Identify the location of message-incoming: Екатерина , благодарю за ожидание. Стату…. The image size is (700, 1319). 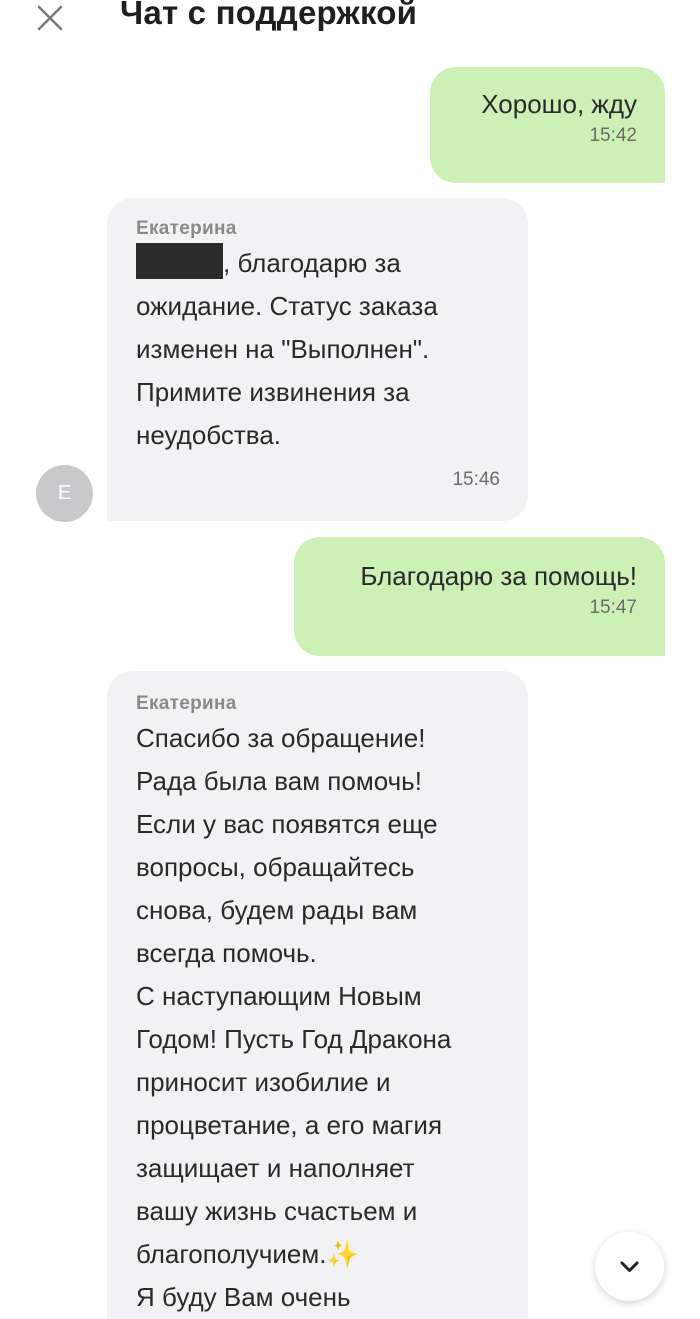
(317, 359).